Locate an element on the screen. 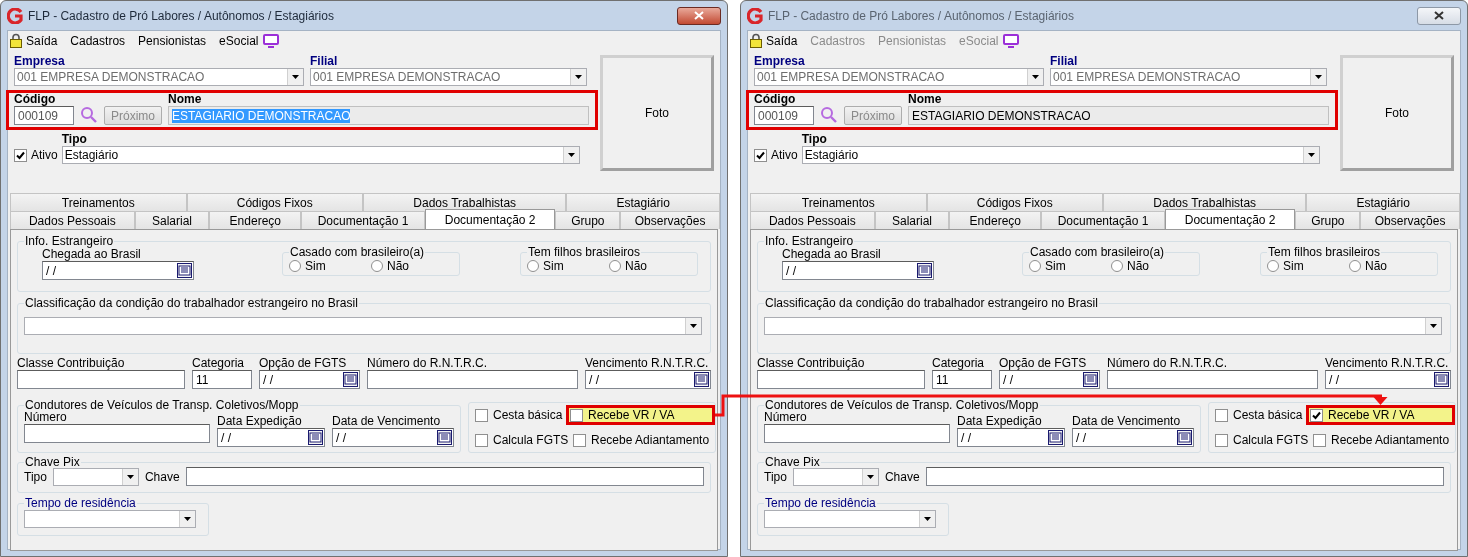 This screenshot has width=1468, height=557. field-label: Chegada ao Brasil is located at coordinates (92, 254).